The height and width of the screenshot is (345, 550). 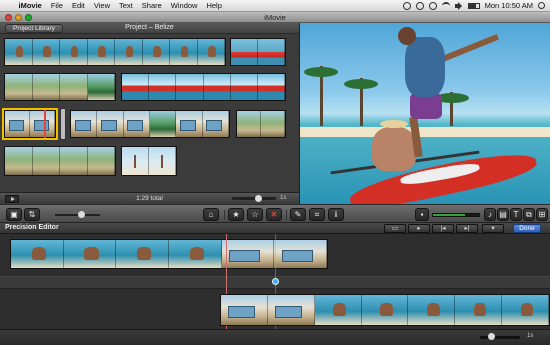 I want to click on clip-bike-ride, so click(x=261, y=124).